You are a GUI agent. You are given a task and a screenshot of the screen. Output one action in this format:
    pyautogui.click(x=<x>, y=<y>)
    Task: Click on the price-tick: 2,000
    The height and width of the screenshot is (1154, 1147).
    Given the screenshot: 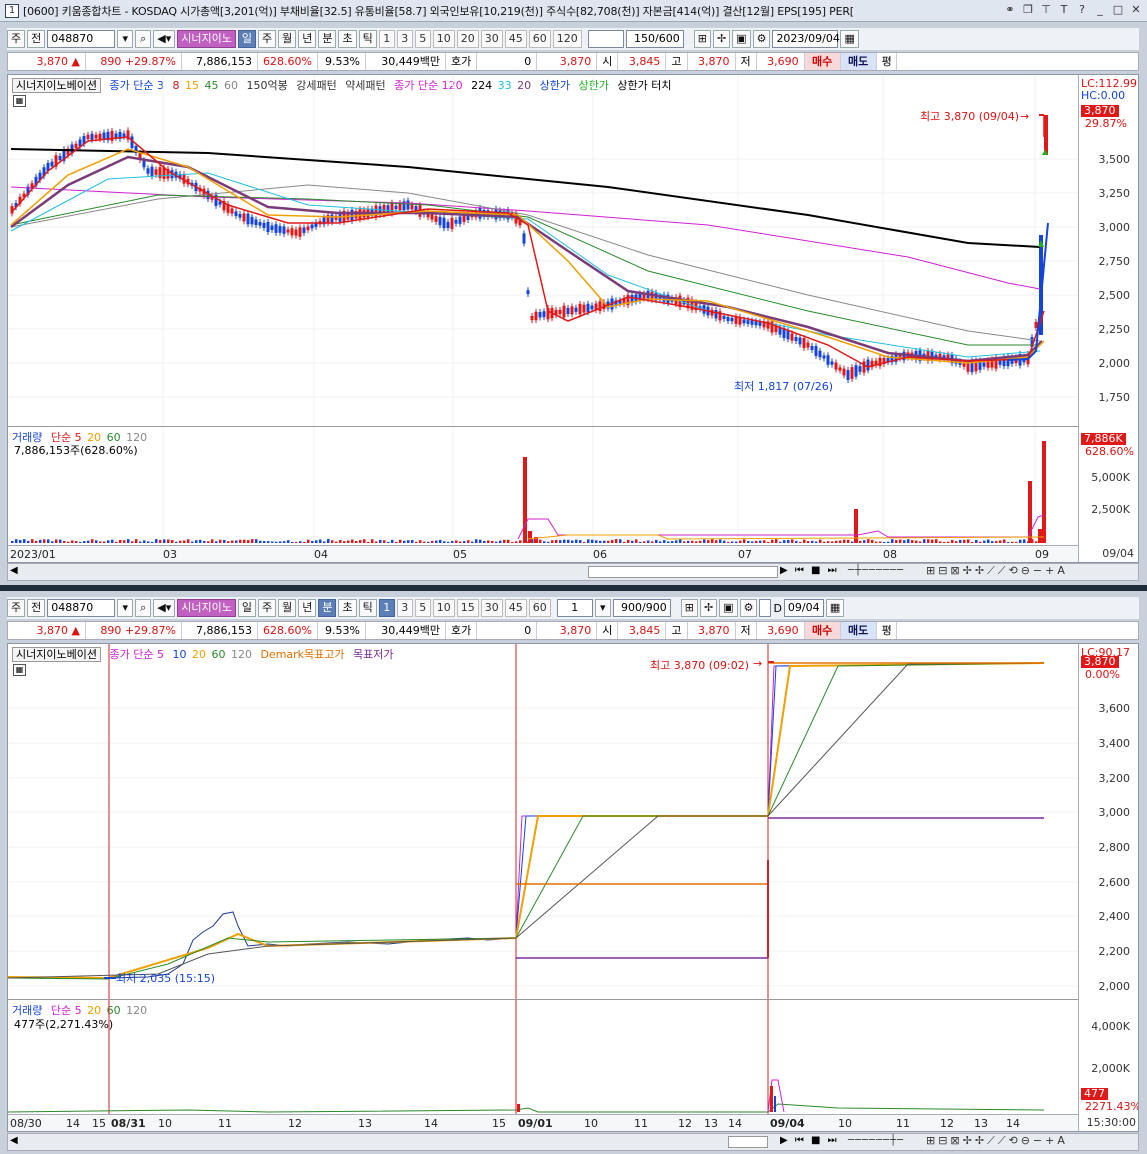 What is the action you would take?
    pyautogui.click(x=1114, y=363)
    